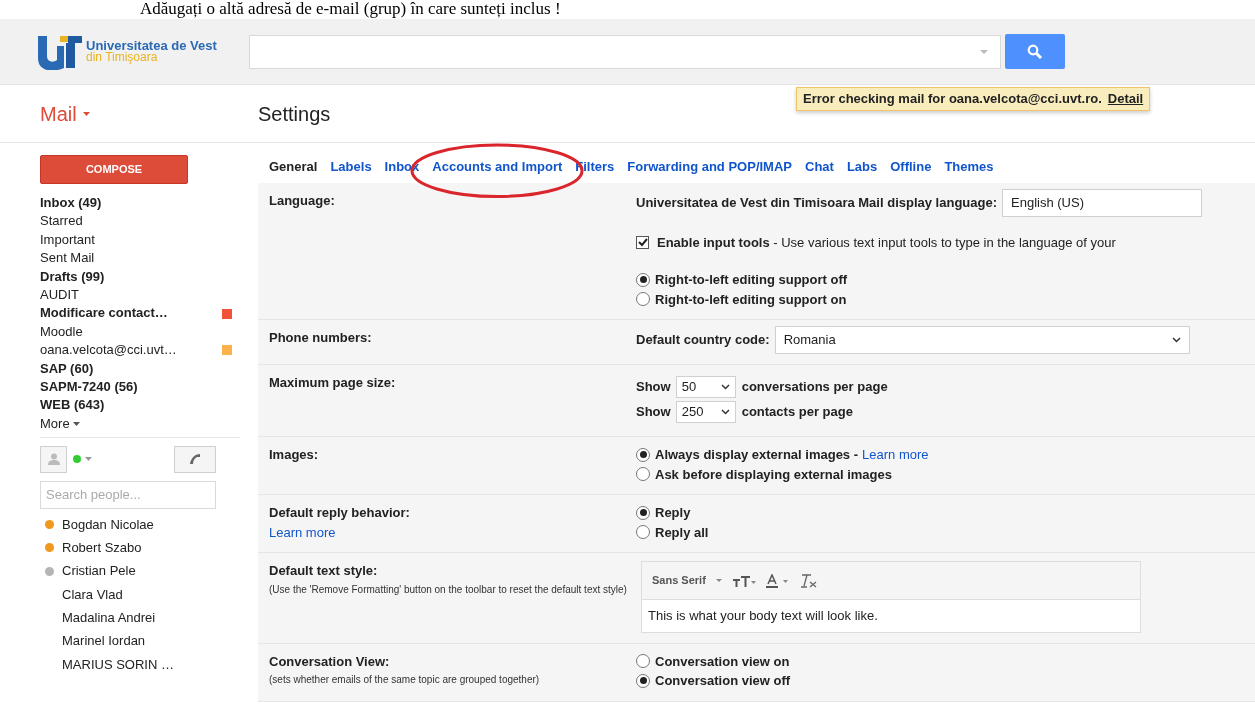 This screenshot has height=725, width=1255. I want to click on folder-label: SAPM-7240 (56), so click(89, 387).